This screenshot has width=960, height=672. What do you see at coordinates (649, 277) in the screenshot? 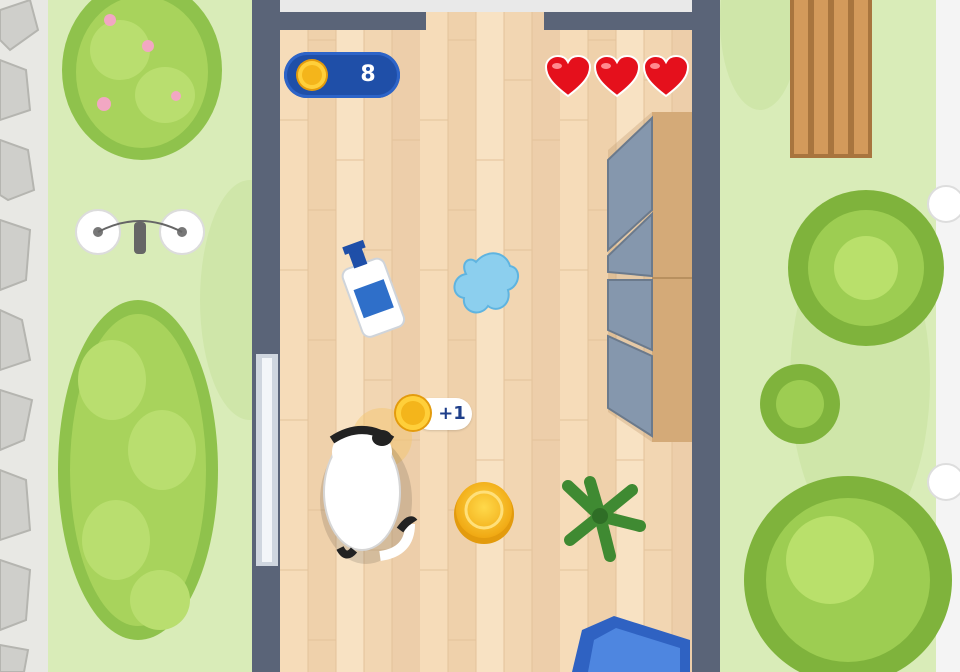
I see `cabinet` at bounding box center [649, 277].